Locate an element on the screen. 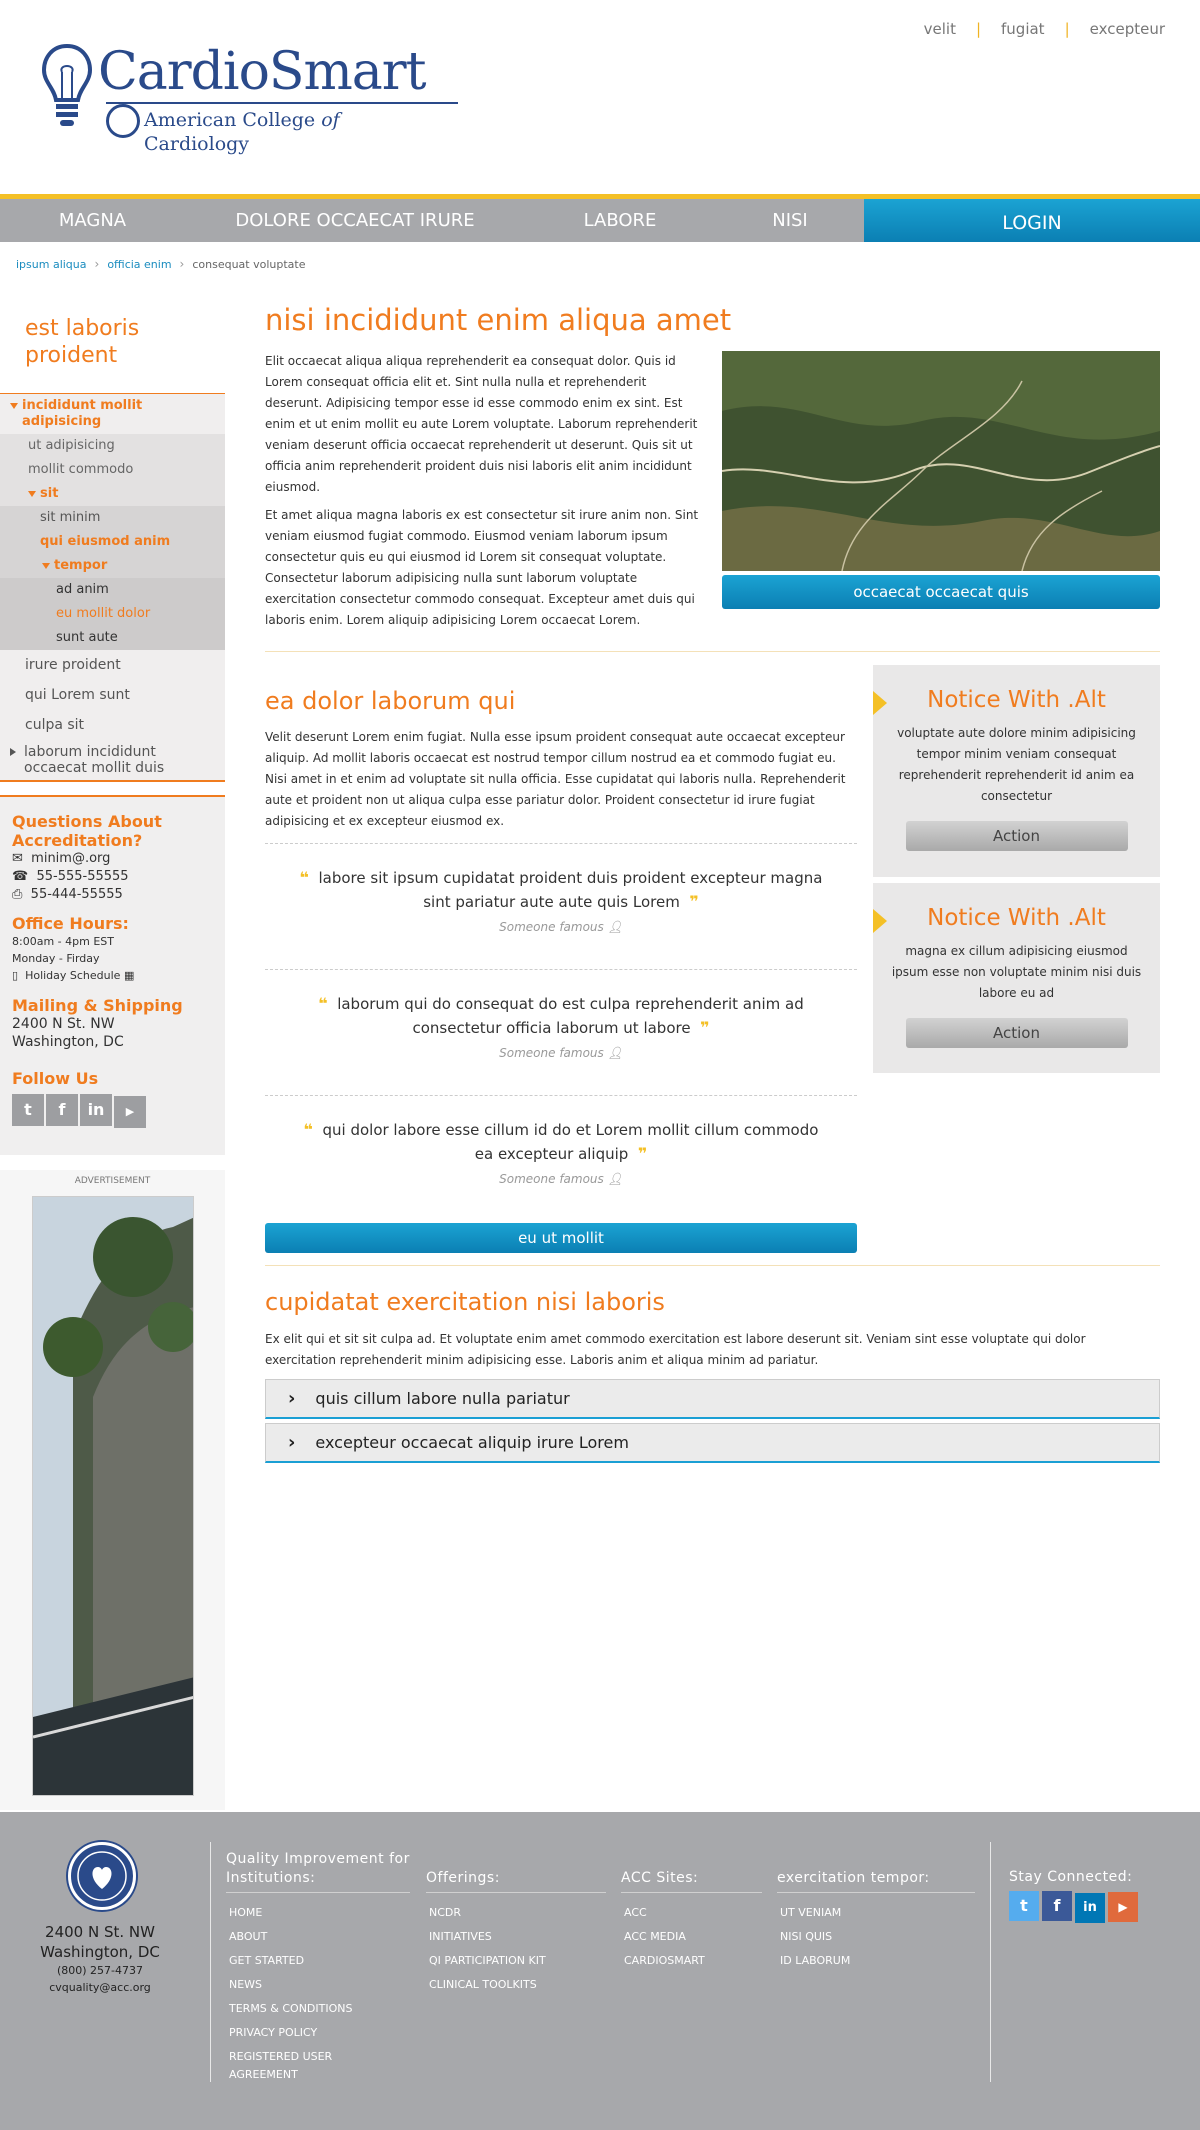  footer-link: PRIVACY POLICY is located at coordinates (318, 2033).